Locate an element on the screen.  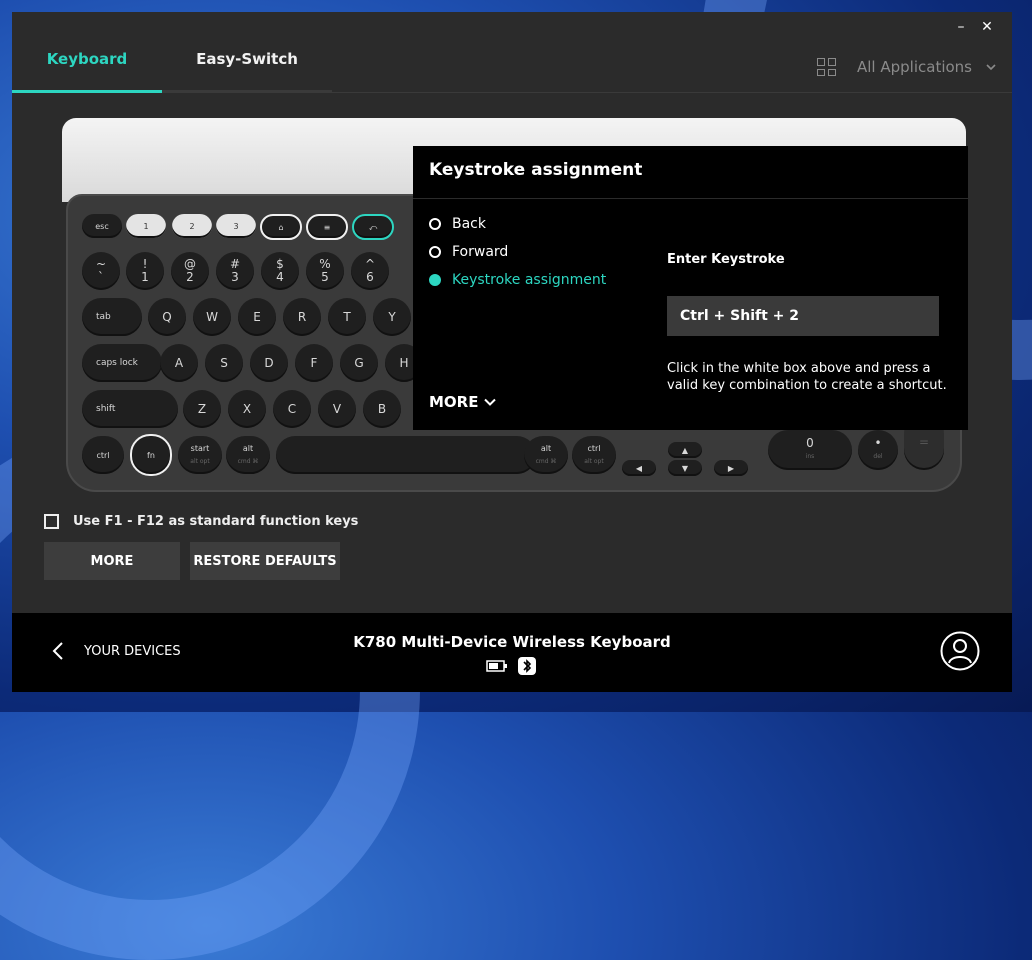
key-arrow-right: ▶ is located at coordinates (731, 468).